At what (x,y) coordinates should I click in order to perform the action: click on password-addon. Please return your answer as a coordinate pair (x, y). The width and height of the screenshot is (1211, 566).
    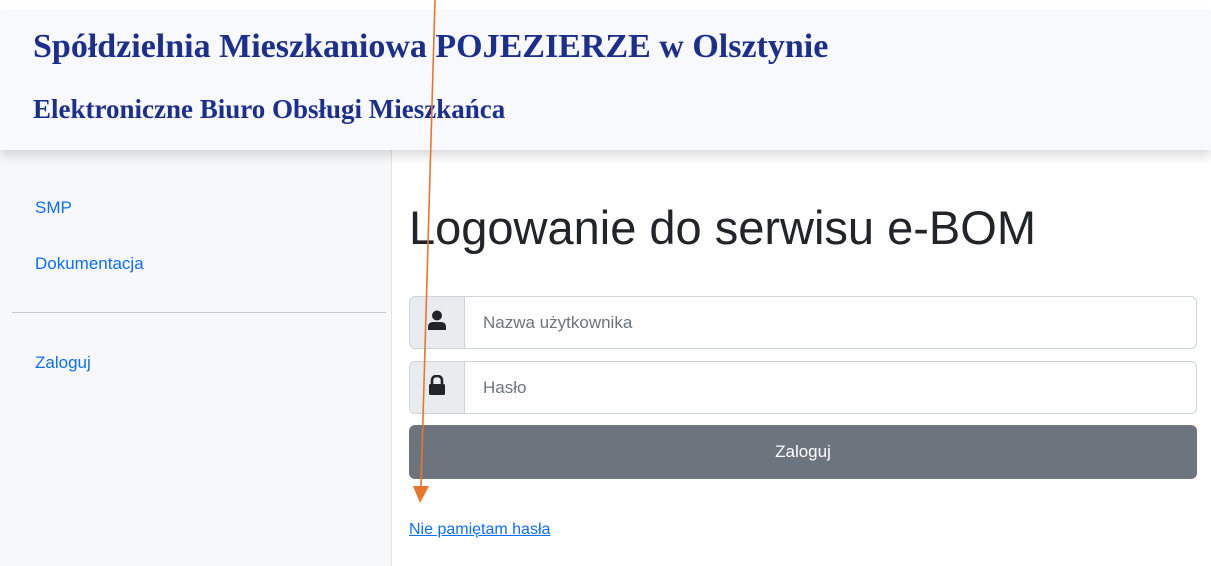
    Looking at the image, I should click on (437, 387).